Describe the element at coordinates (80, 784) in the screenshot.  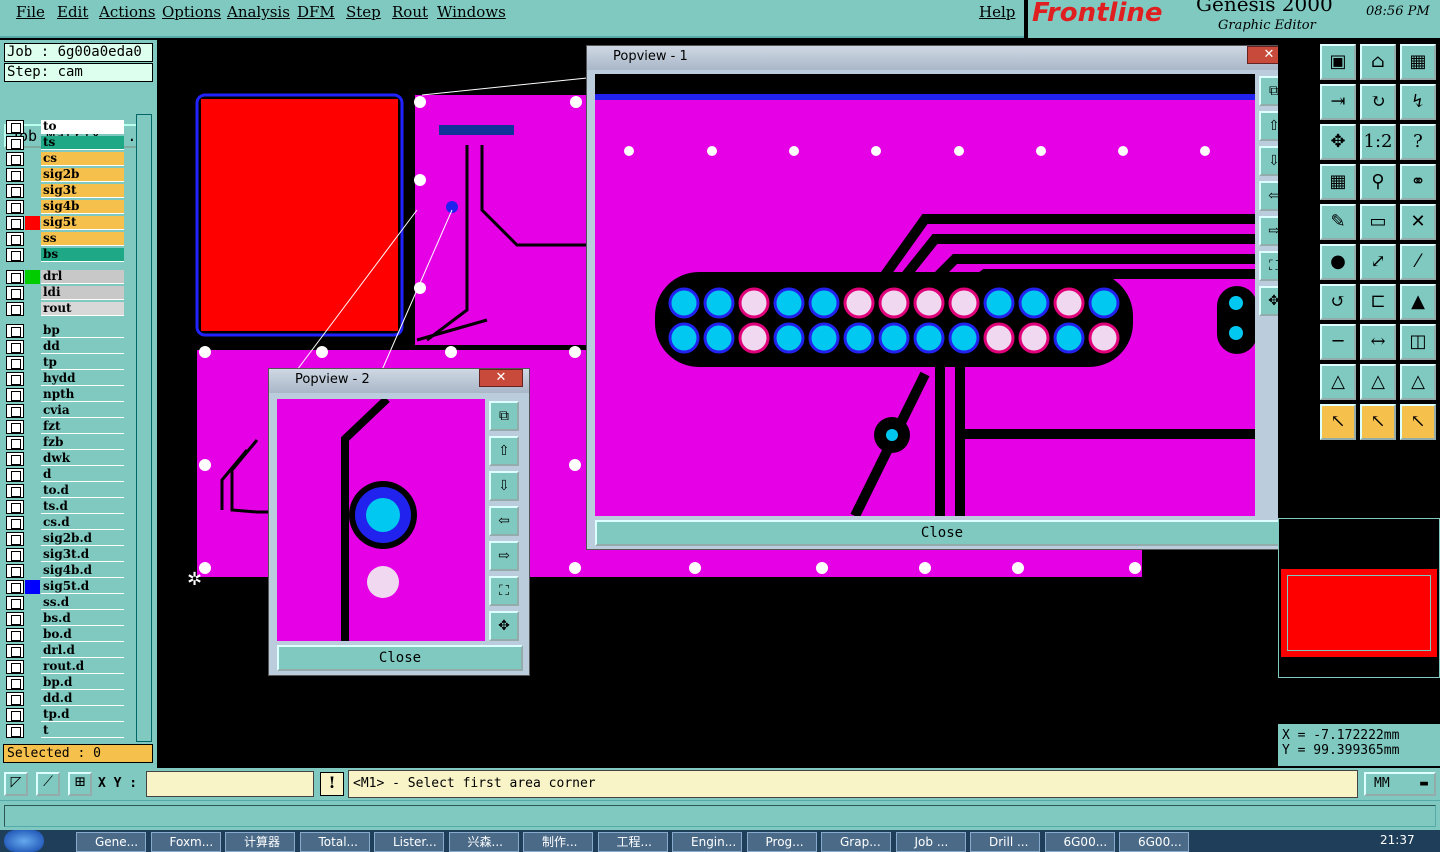
I see `grid-tool-icon: ⊞` at that location.